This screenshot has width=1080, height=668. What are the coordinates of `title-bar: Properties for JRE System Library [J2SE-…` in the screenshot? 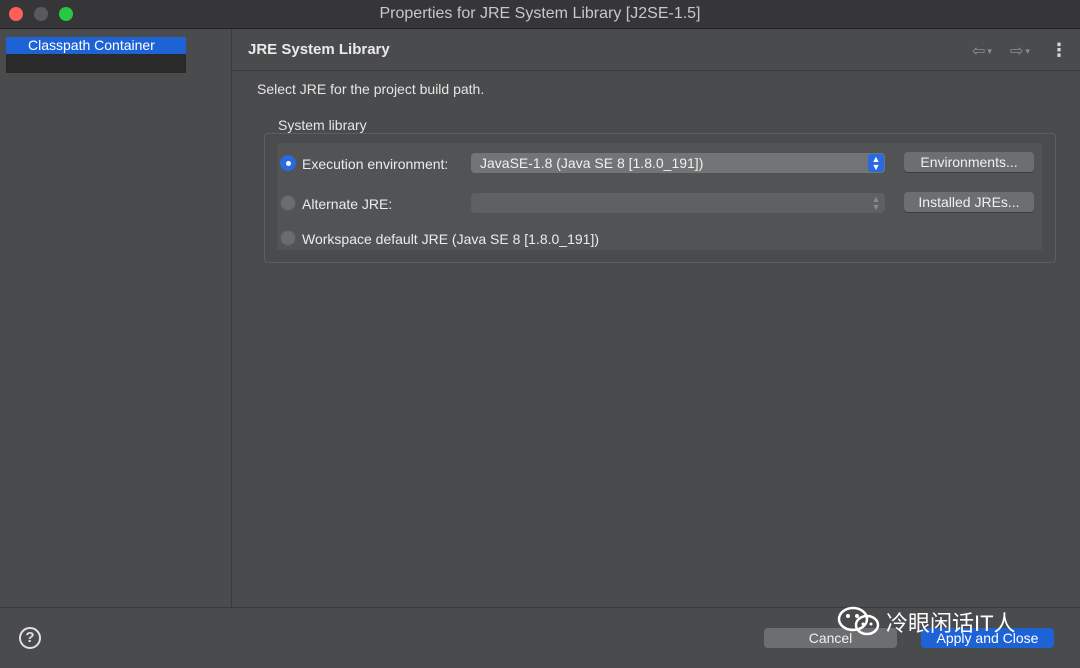 It's located at (540, 14).